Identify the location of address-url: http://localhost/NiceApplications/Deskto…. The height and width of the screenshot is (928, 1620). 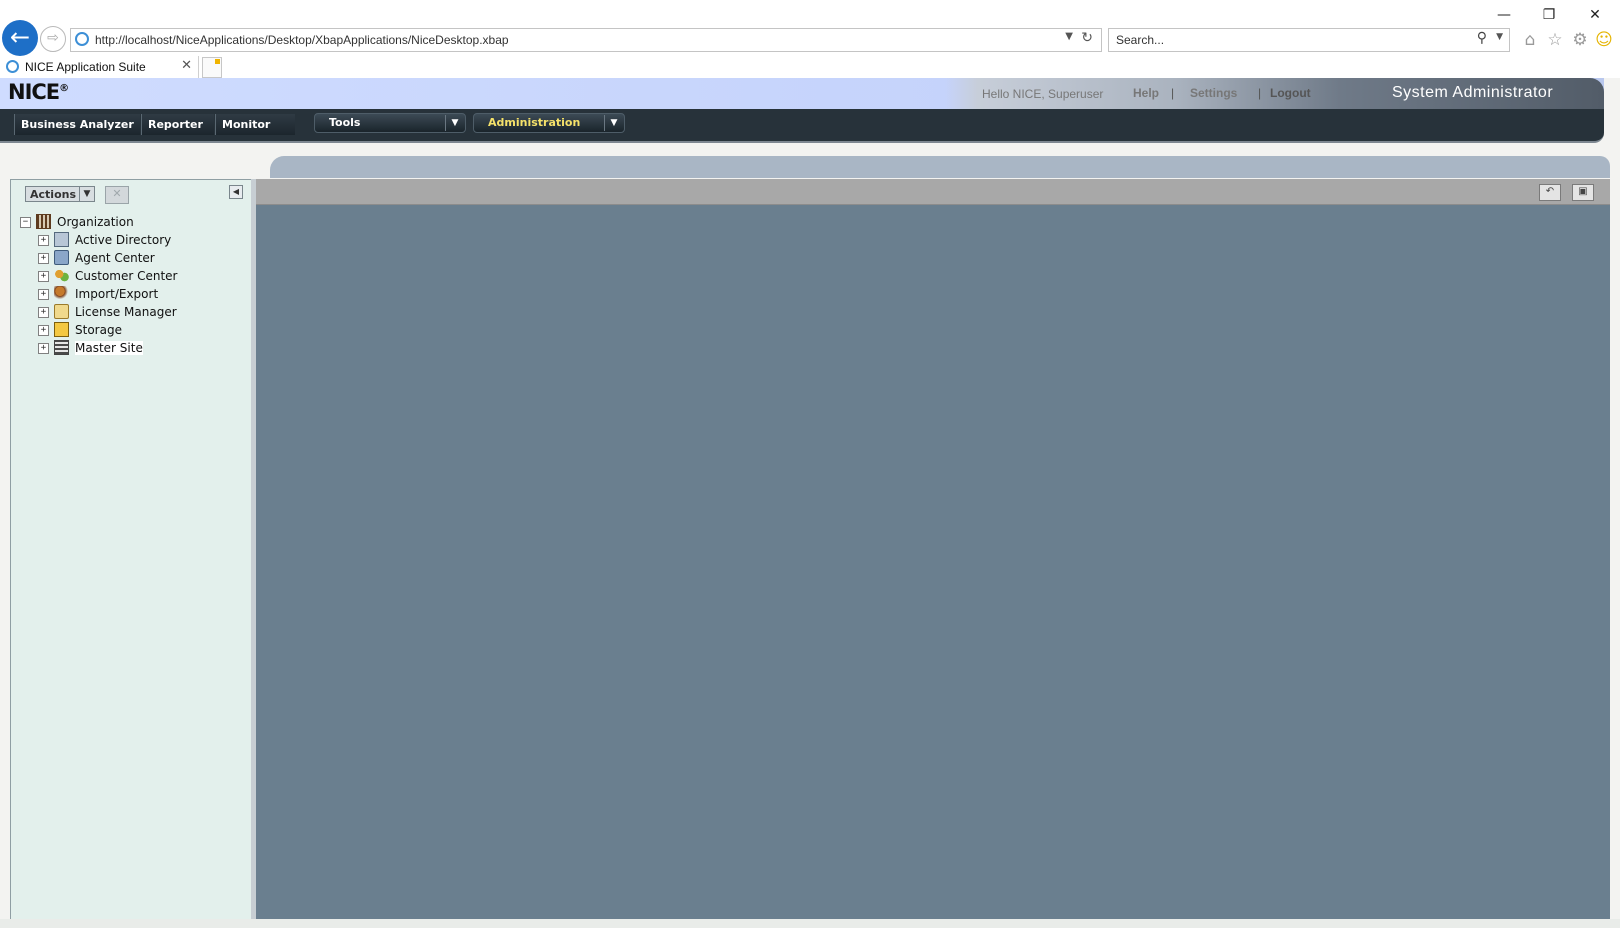
(302, 40).